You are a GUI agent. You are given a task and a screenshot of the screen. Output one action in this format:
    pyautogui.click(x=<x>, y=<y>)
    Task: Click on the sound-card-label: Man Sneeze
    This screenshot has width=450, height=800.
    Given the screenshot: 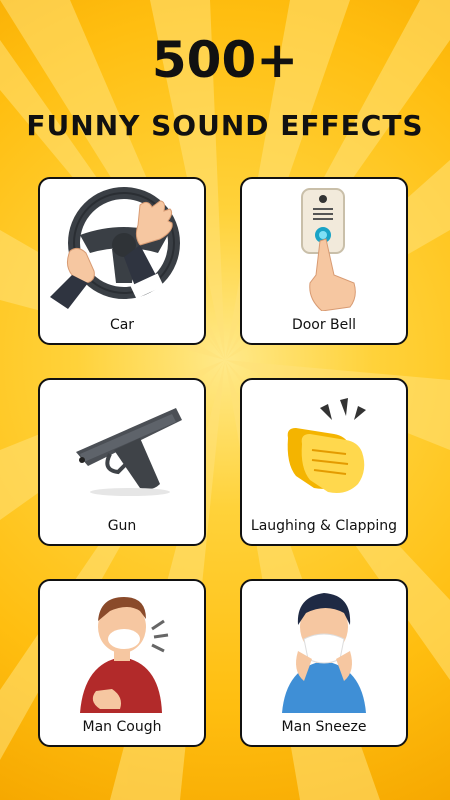 What is the action you would take?
    pyautogui.click(x=324, y=727)
    